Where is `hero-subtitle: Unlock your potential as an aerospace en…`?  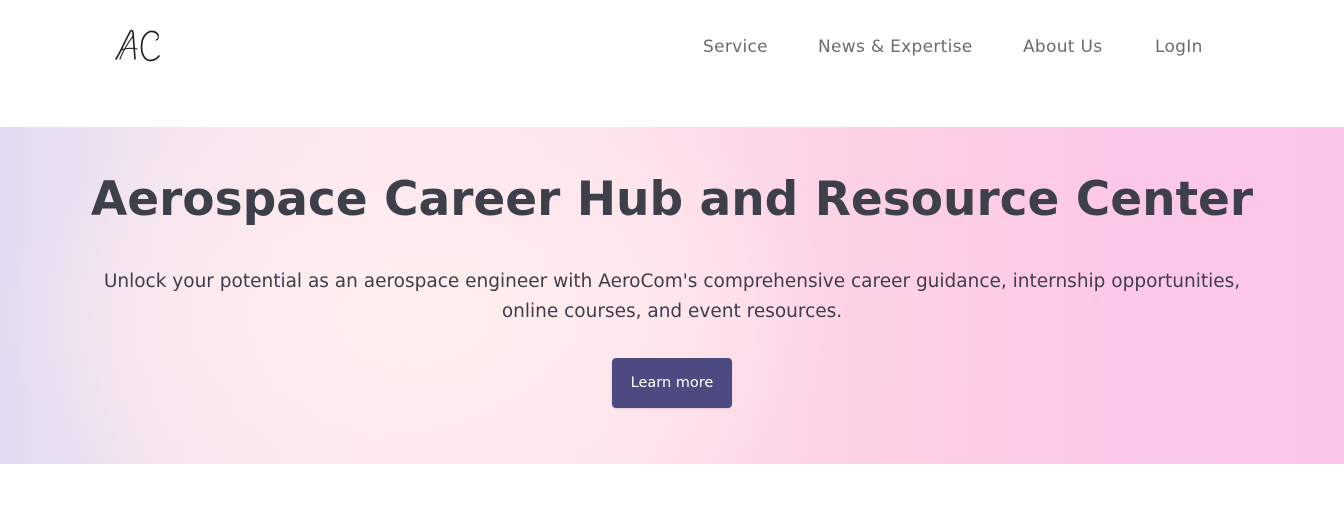
hero-subtitle: Unlock your potential as an aerospace en… is located at coordinates (672, 296).